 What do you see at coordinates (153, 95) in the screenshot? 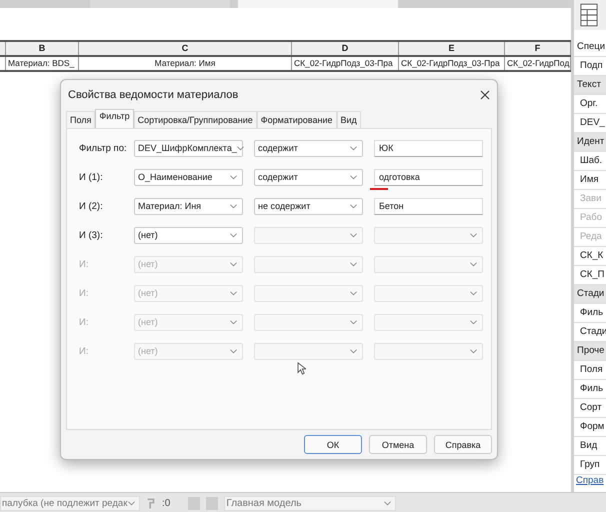
I see `dialog-title: Свойства ведомости материалов` at bounding box center [153, 95].